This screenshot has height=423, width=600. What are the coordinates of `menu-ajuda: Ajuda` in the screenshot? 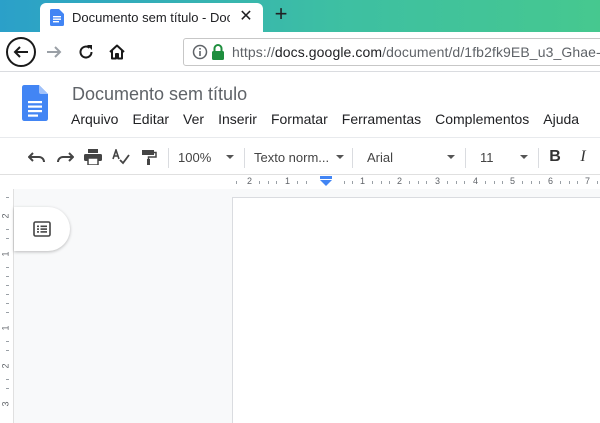 It's located at (561, 119).